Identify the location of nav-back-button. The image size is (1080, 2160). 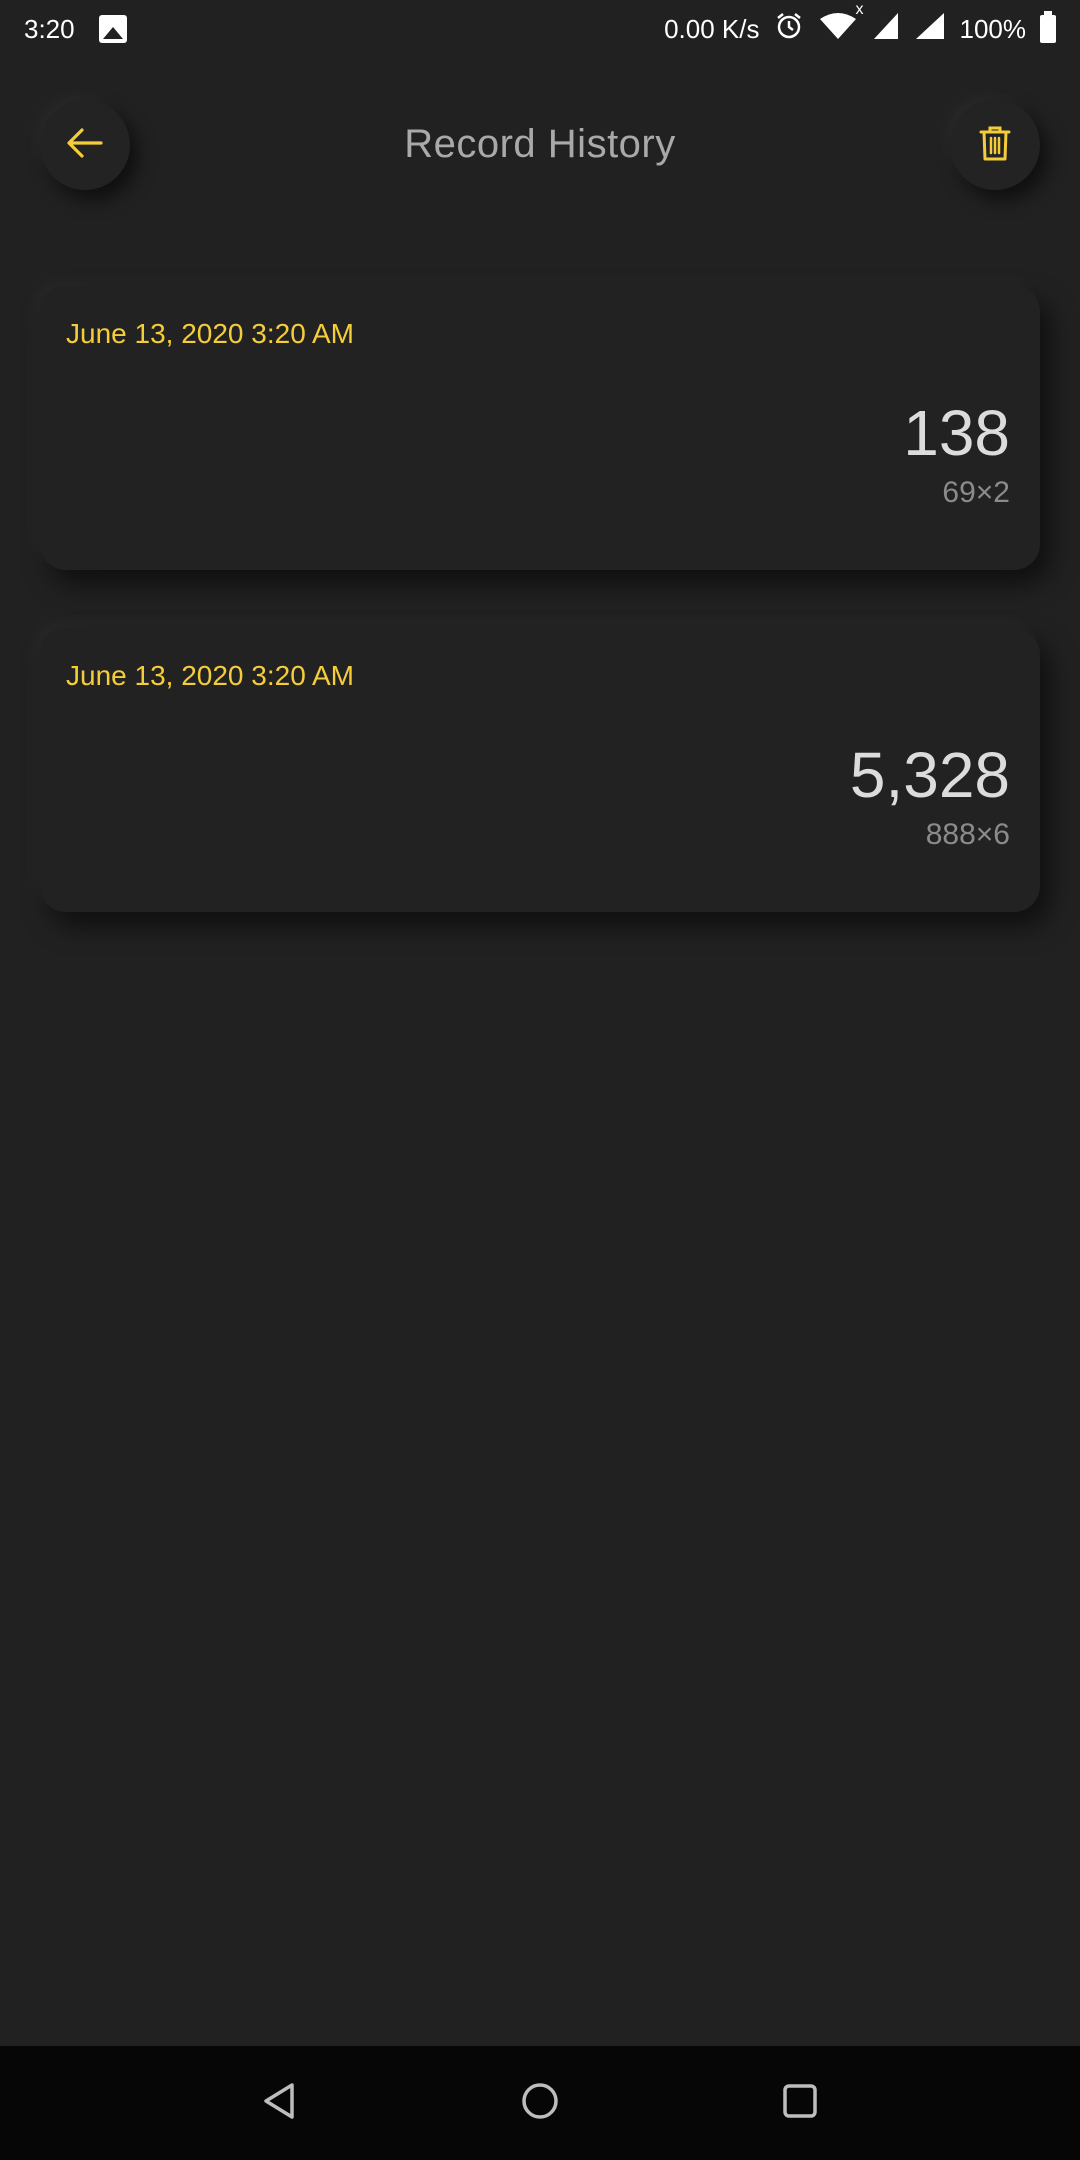
(280, 2103).